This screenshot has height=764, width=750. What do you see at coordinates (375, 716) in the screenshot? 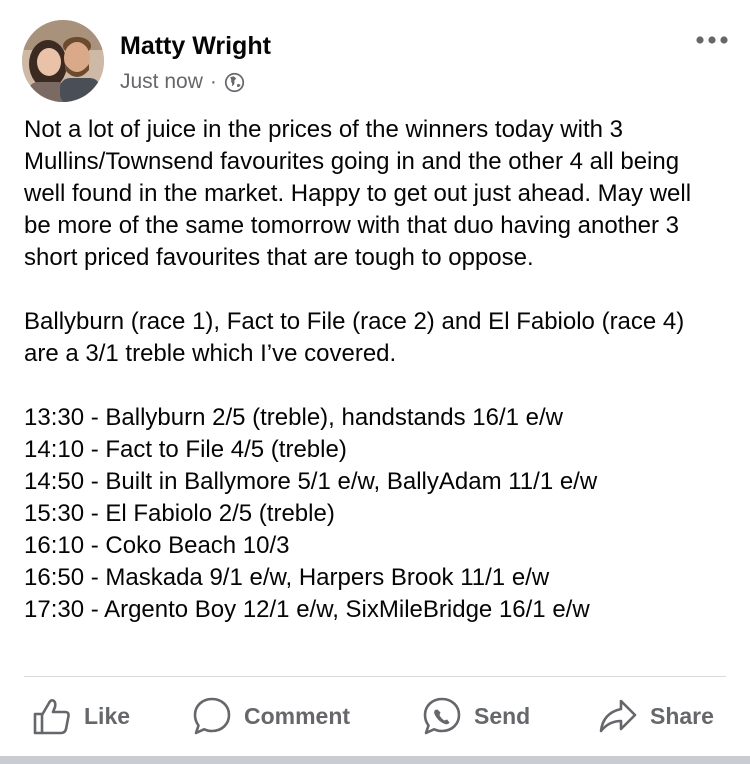
I see `post-actions: Like Comment Send Share` at bounding box center [375, 716].